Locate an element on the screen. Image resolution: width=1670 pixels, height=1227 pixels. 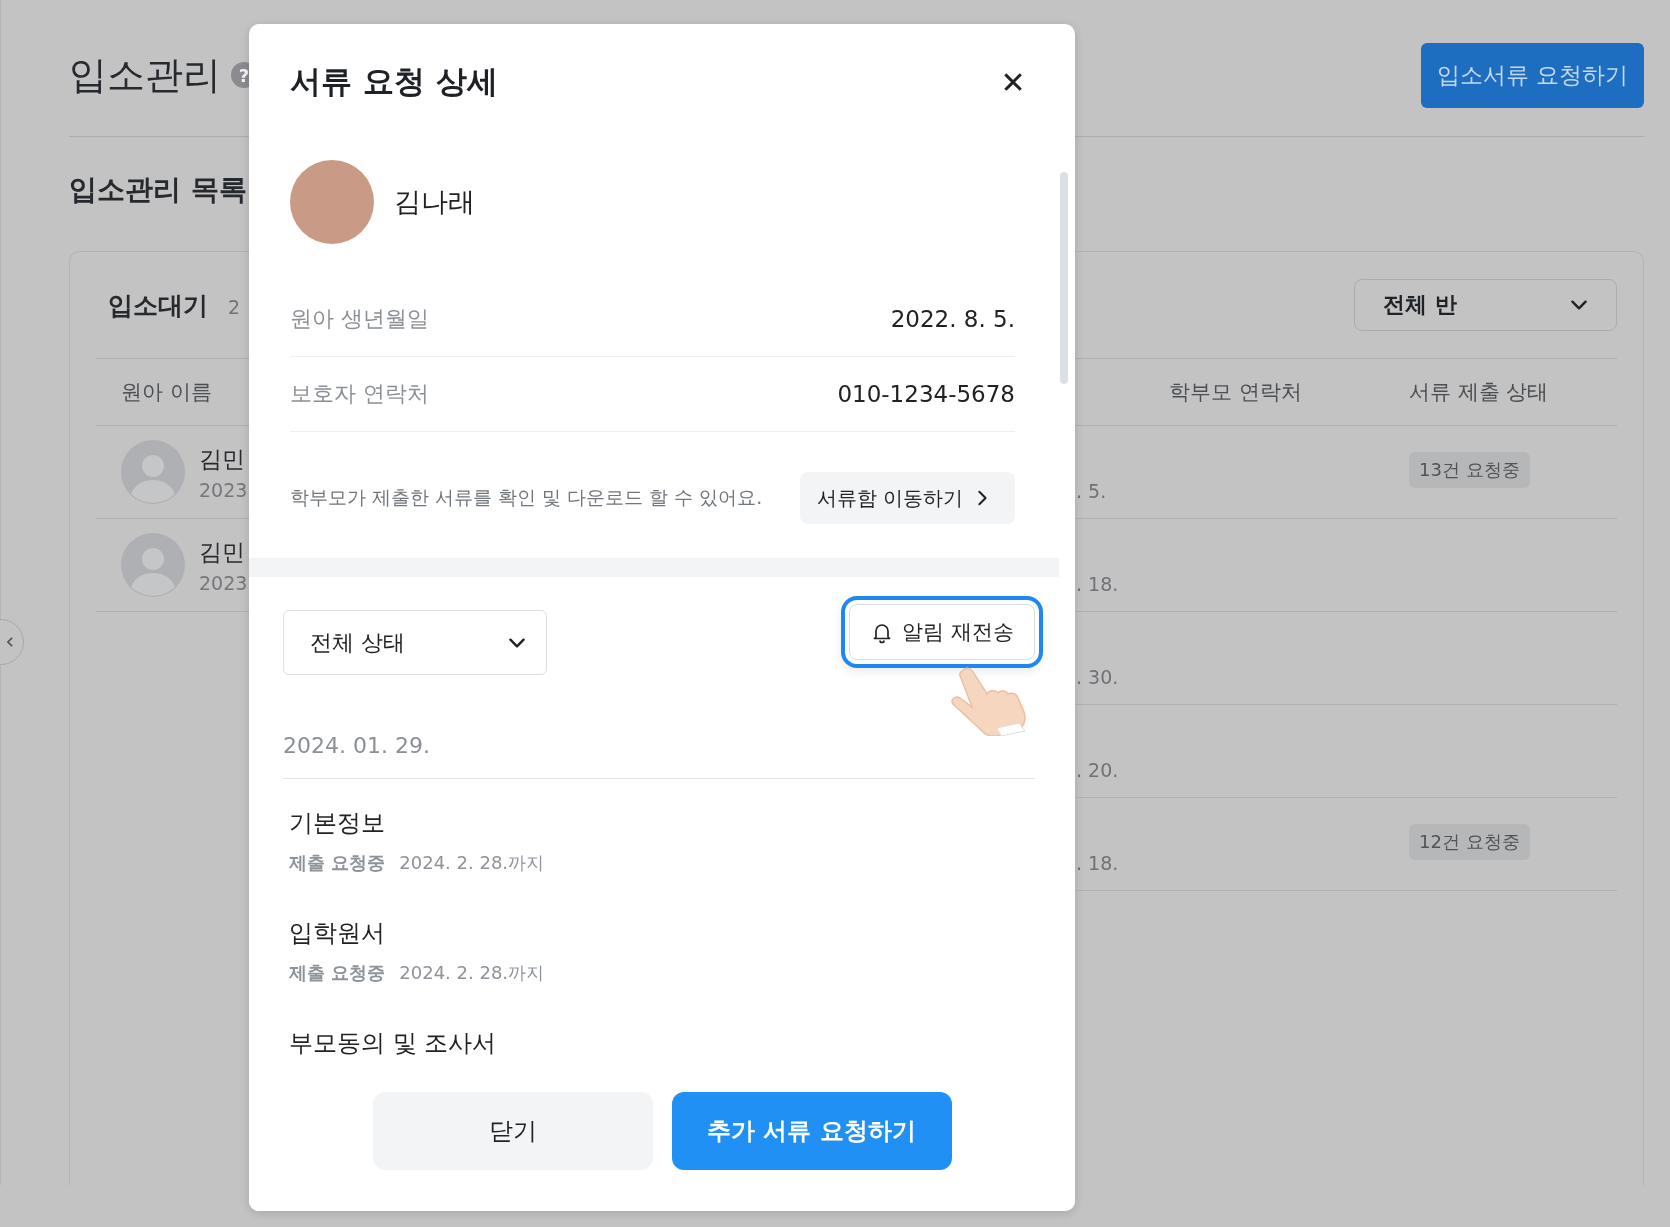
tab-count: 2 is located at coordinates (234, 306).